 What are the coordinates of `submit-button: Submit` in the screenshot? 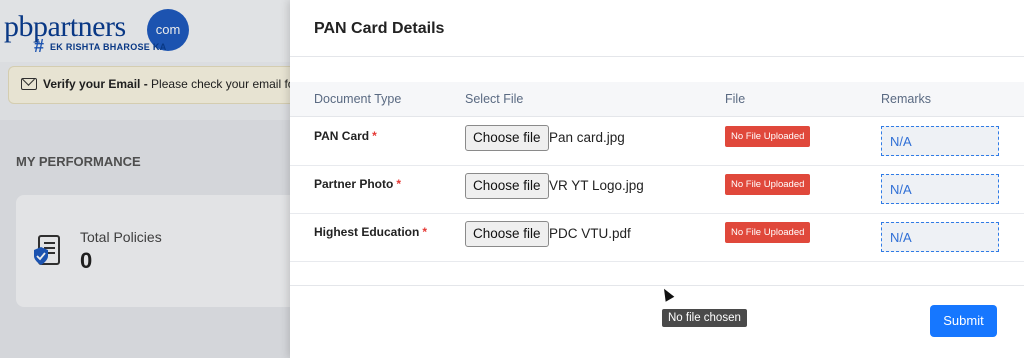 It's located at (963, 321).